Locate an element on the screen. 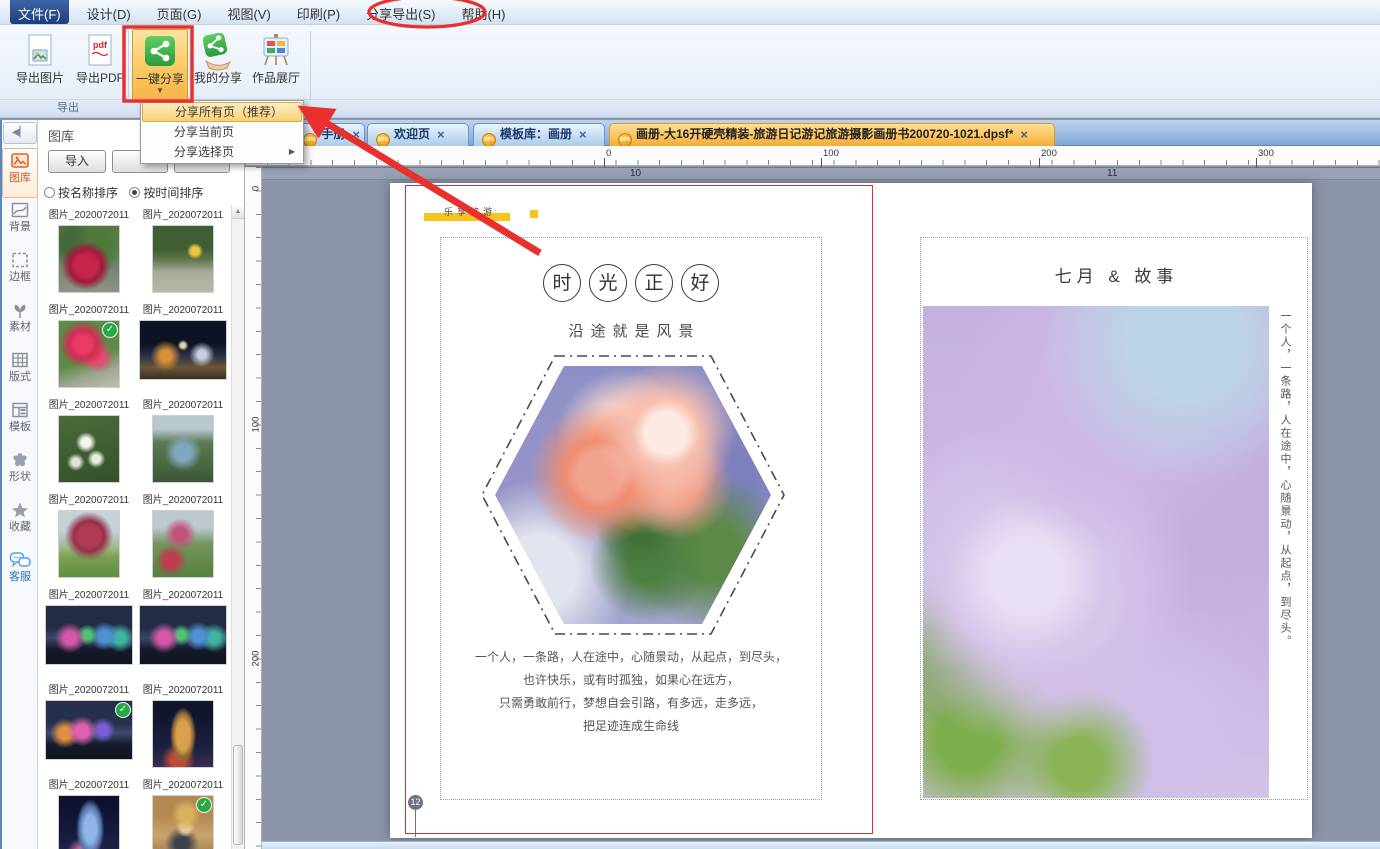  brand-square-accent is located at coordinates (534, 214).